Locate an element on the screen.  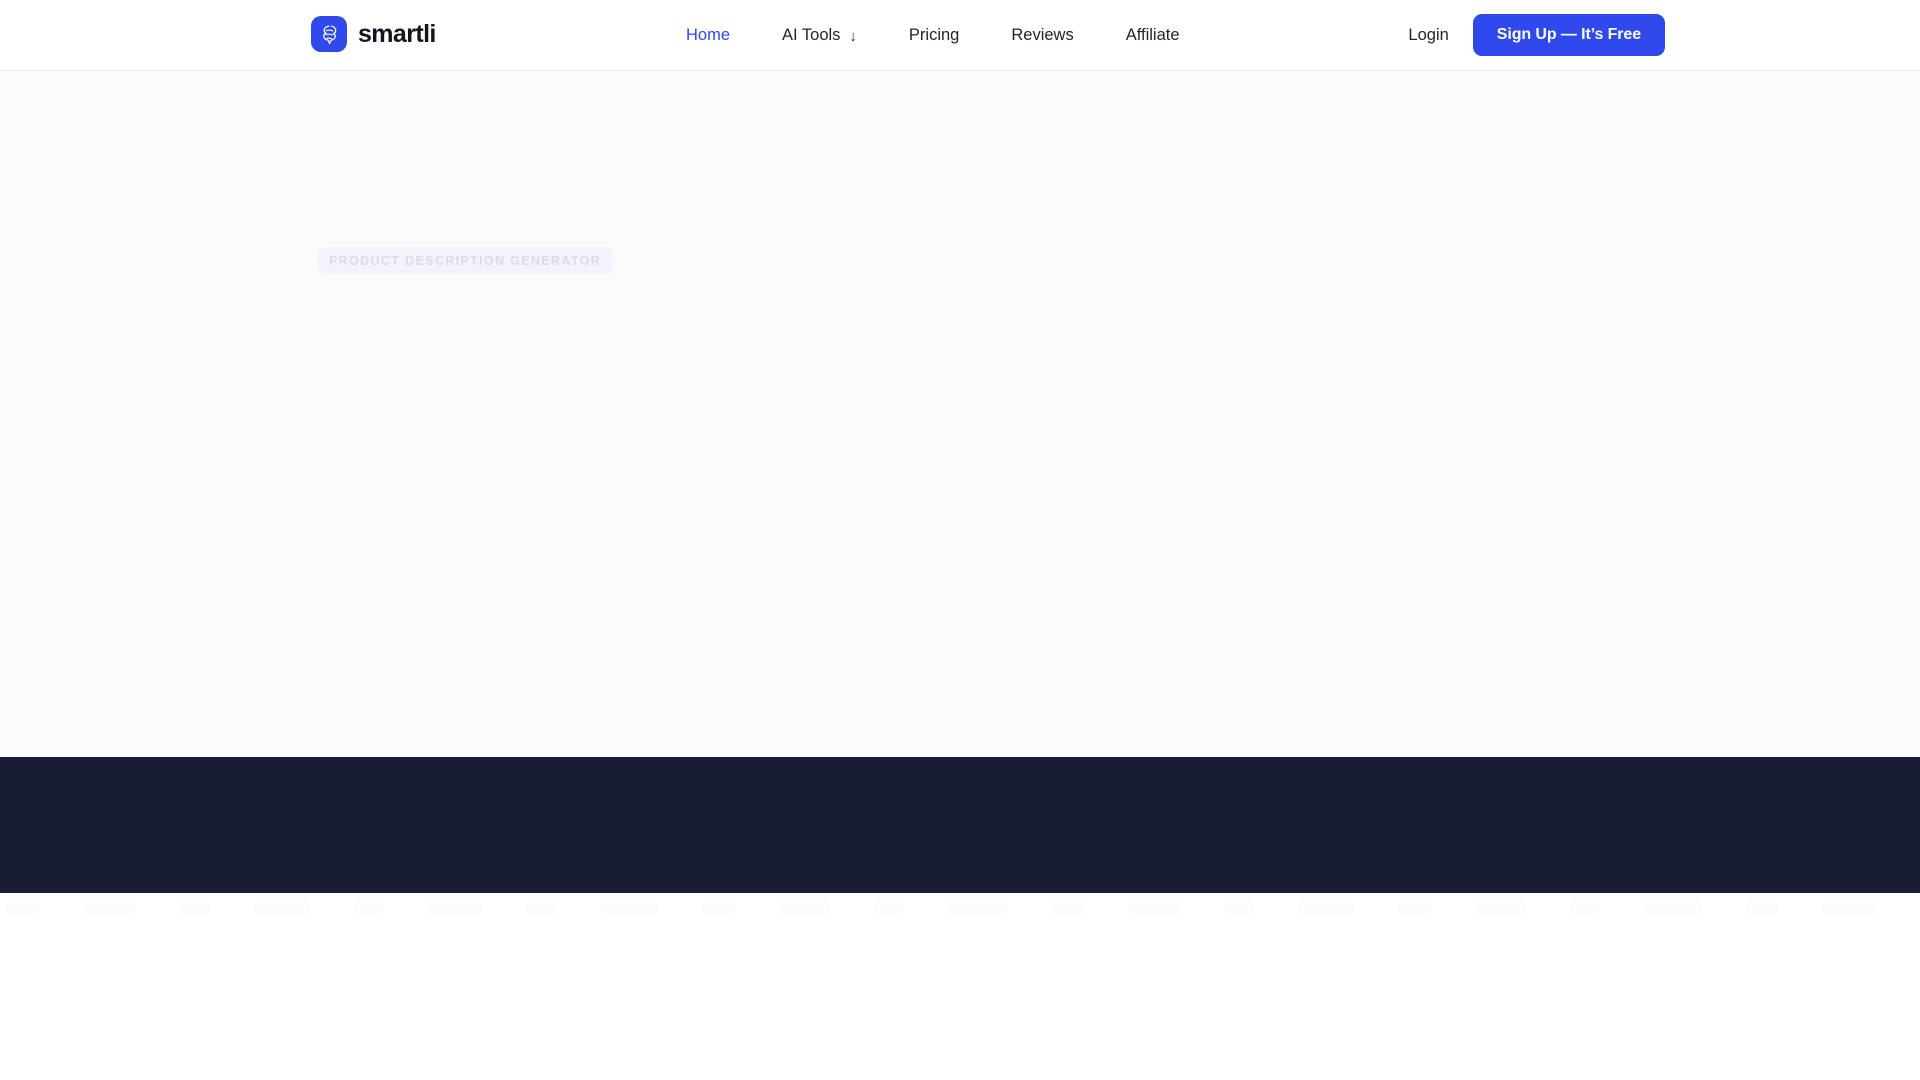
dark-band-section is located at coordinates (960, 825).